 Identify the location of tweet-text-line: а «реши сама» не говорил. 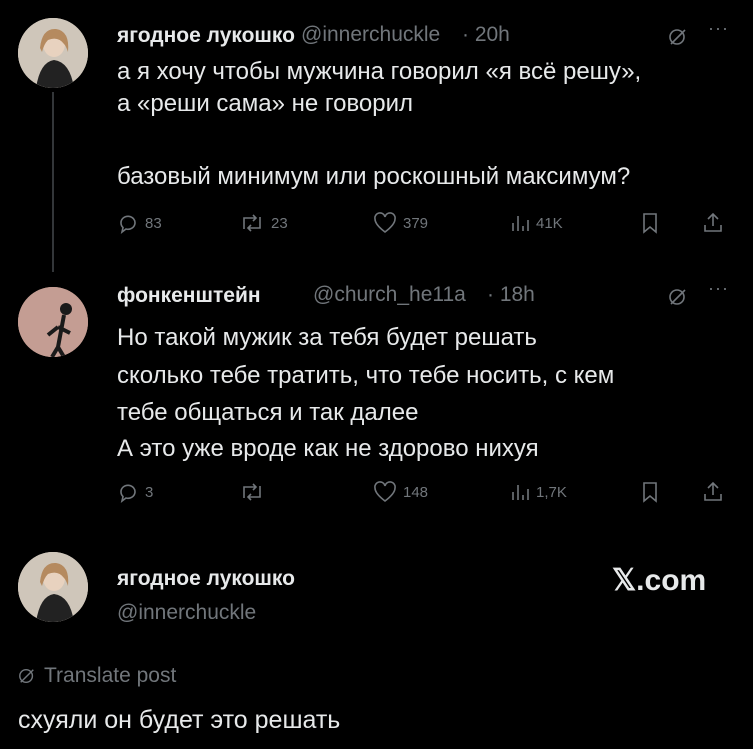
(265, 103).